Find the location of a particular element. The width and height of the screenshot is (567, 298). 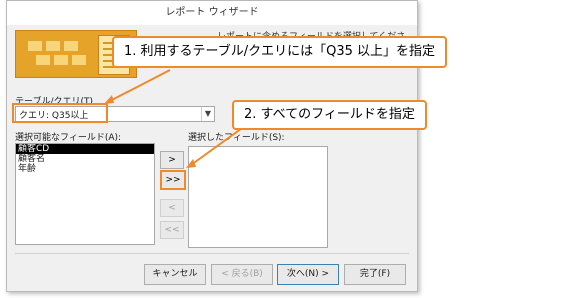

step1-callout: 1. 利用するテーブル/クエリには「Q35 以上」を指定 is located at coordinates (280, 52).